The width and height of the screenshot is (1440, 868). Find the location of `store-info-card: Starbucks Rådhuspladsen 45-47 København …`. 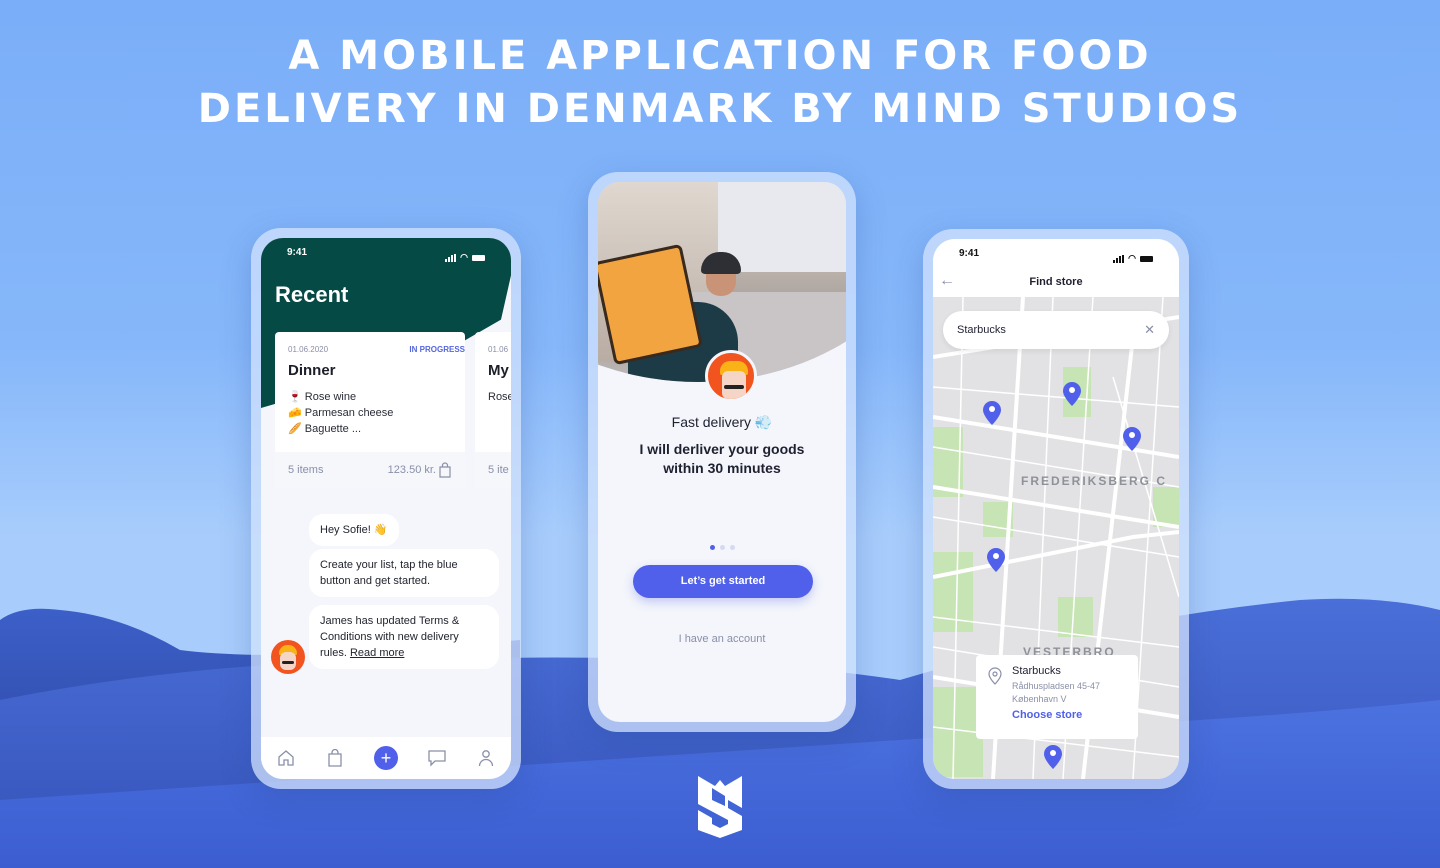

store-info-card: Starbucks Rådhuspladsen 45-47 København … is located at coordinates (1057, 697).